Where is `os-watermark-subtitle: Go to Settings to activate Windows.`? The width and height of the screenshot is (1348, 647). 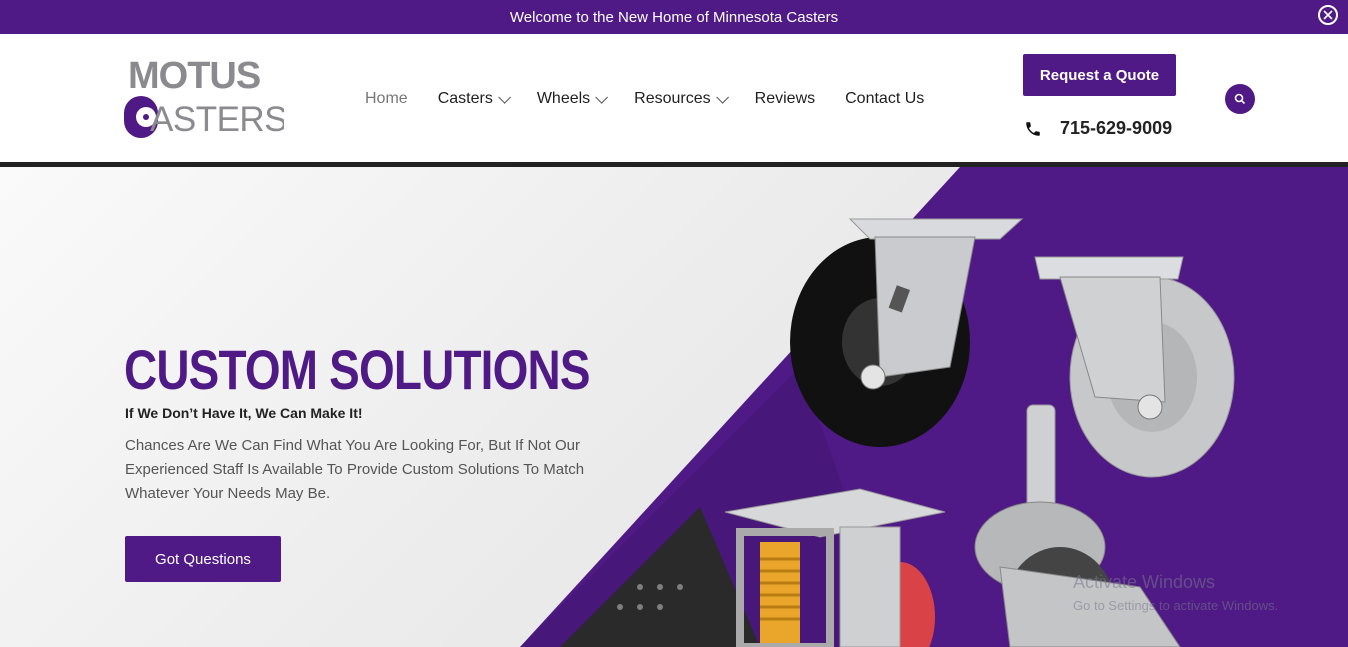 os-watermark-subtitle: Go to Settings to activate Windows. is located at coordinates (1176, 605).